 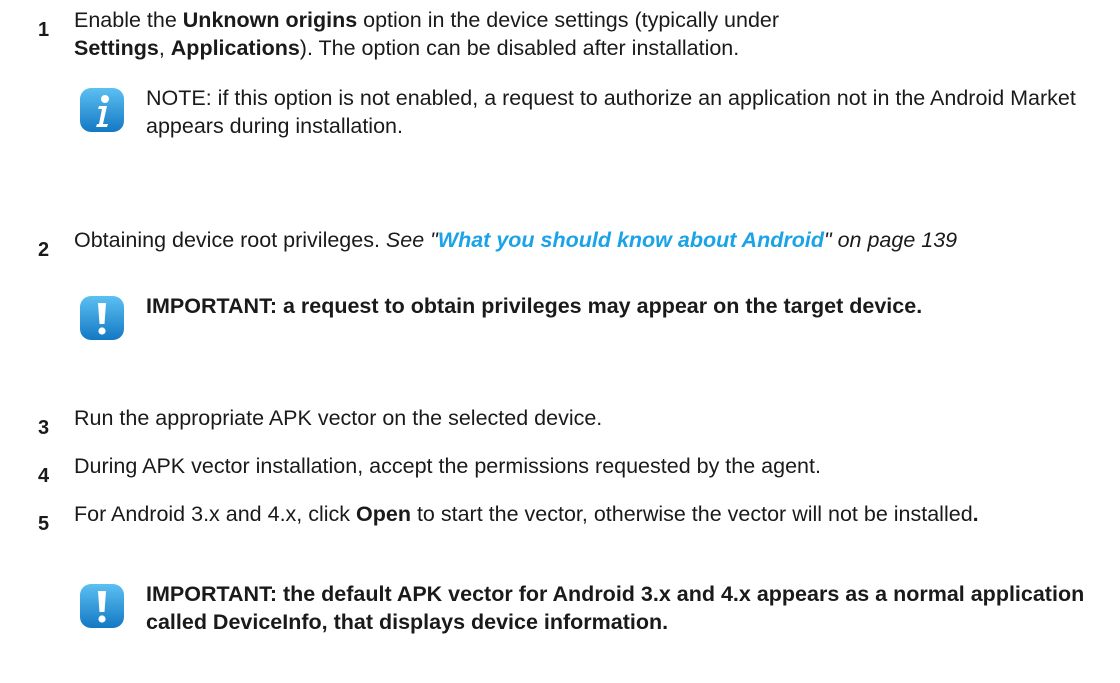 I want to click on step-number: 5, so click(x=44, y=524).